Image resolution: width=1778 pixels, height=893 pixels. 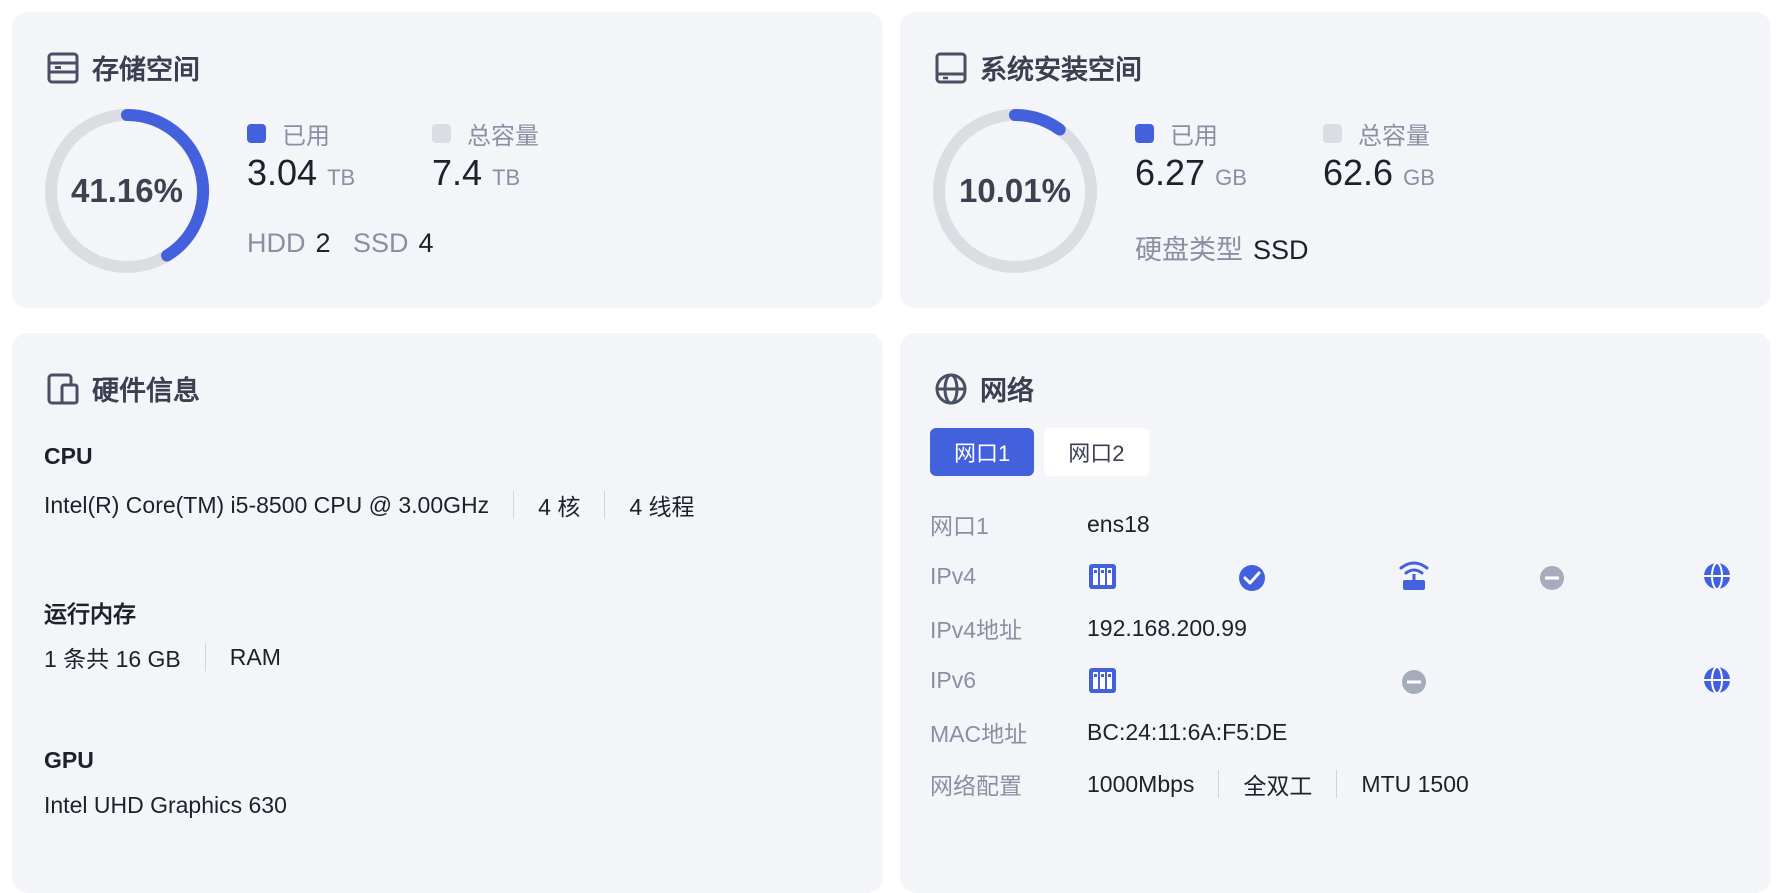 I want to click on ipv4-address-row: IPv4地址 192.168.200.99, so click(x=1088, y=628).